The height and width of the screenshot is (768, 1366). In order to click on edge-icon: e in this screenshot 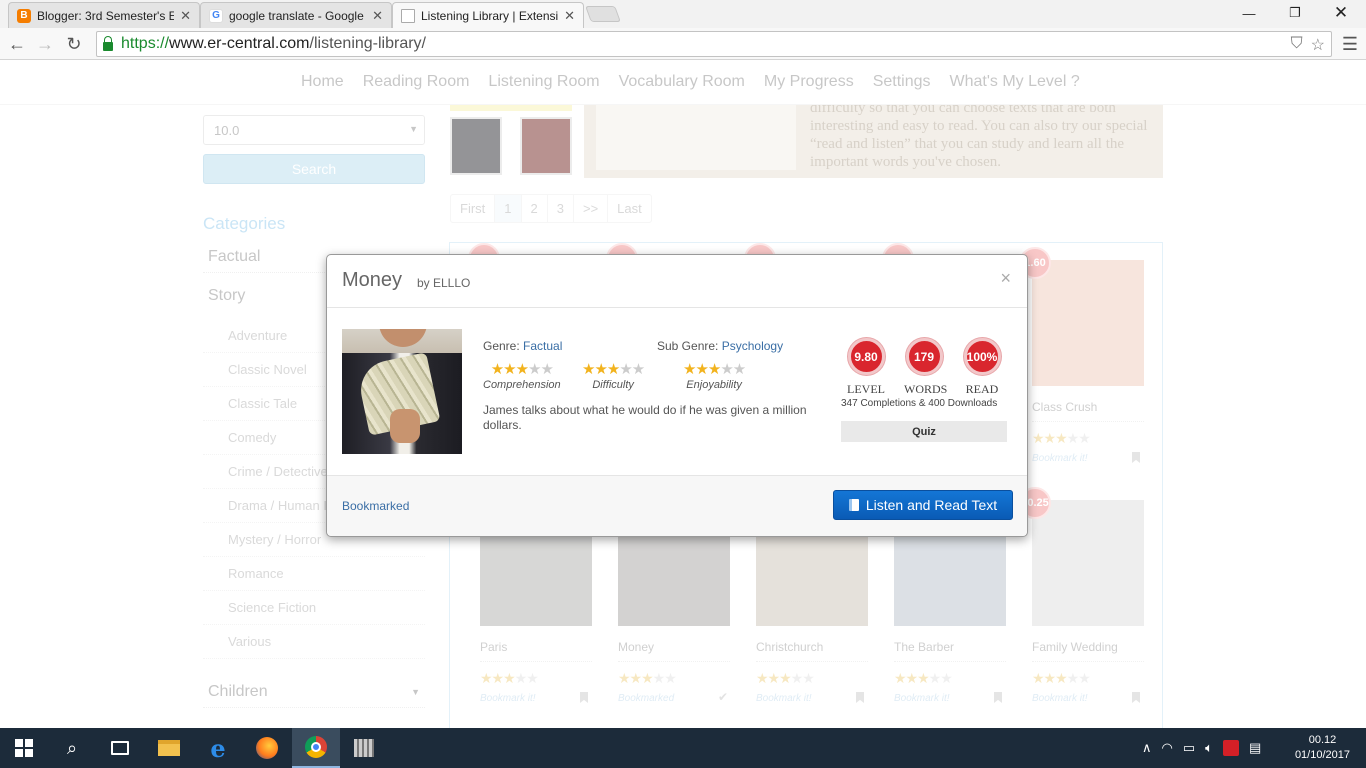, I will do `click(218, 748)`.